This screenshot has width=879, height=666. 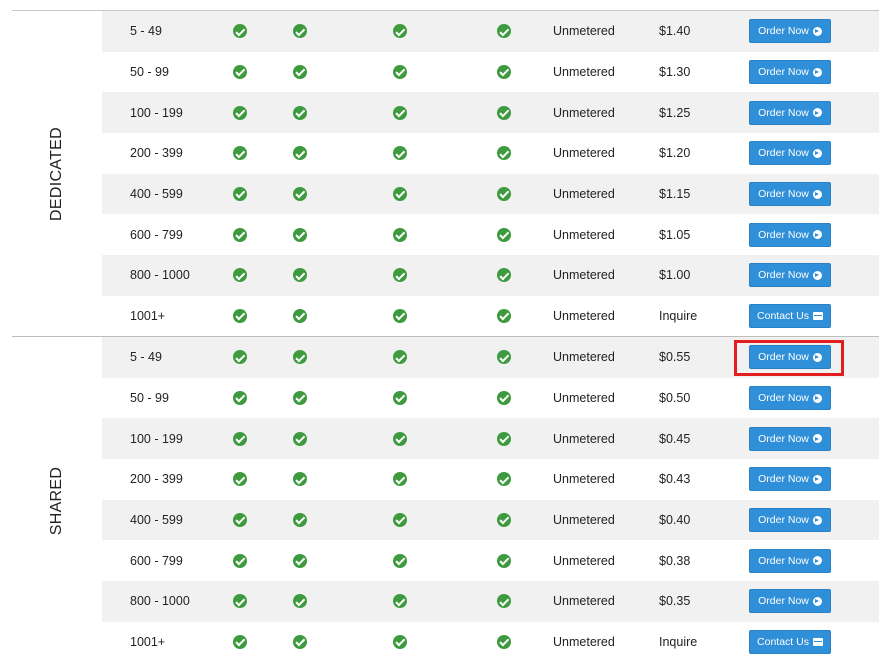 What do you see at coordinates (675, 520) in the screenshot?
I see `price: $0.40` at bounding box center [675, 520].